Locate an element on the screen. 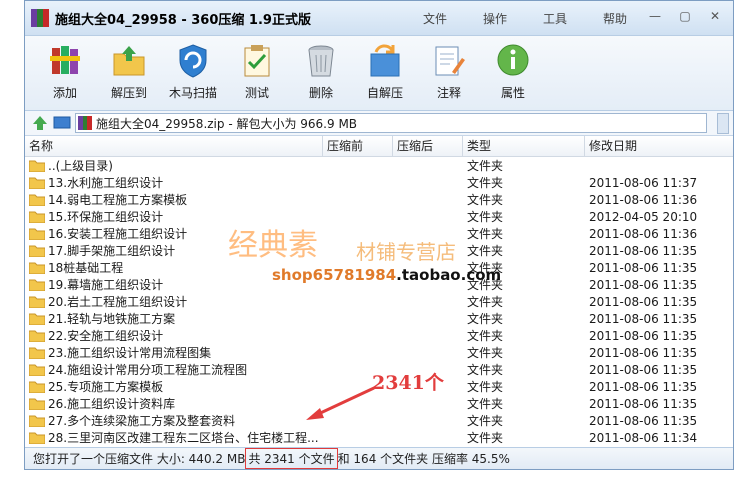  file-name: 20.岩土工程施工组织设计 is located at coordinates (174, 301).